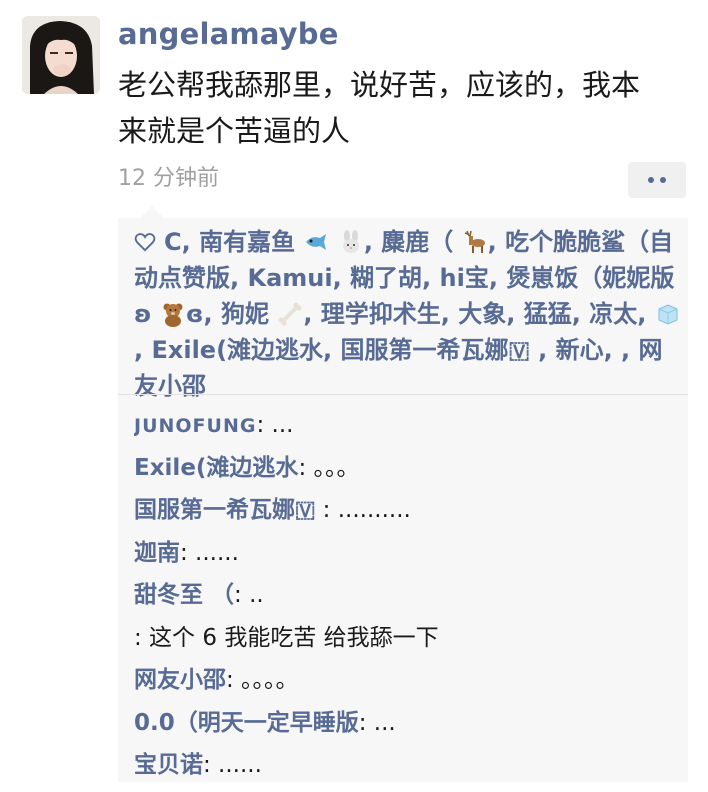 The width and height of the screenshot is (708, 792). I want to click on avatar-photo, so click(61, 55).